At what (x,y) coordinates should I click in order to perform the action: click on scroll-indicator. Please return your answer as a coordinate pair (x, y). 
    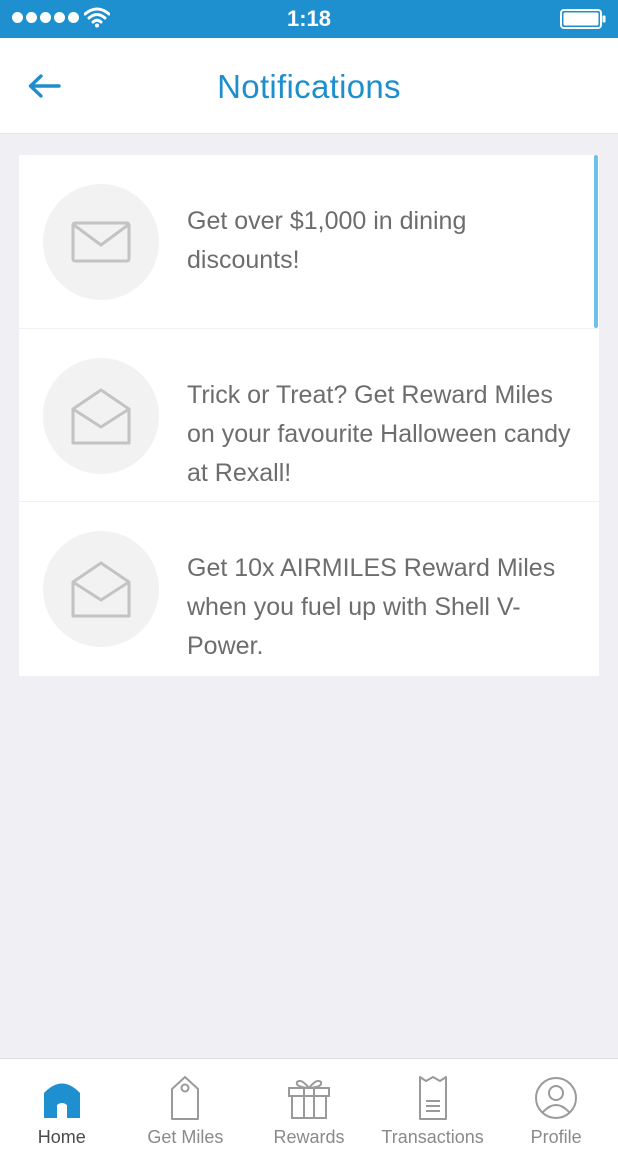
    Looking at the image, I should click on (596, 241).